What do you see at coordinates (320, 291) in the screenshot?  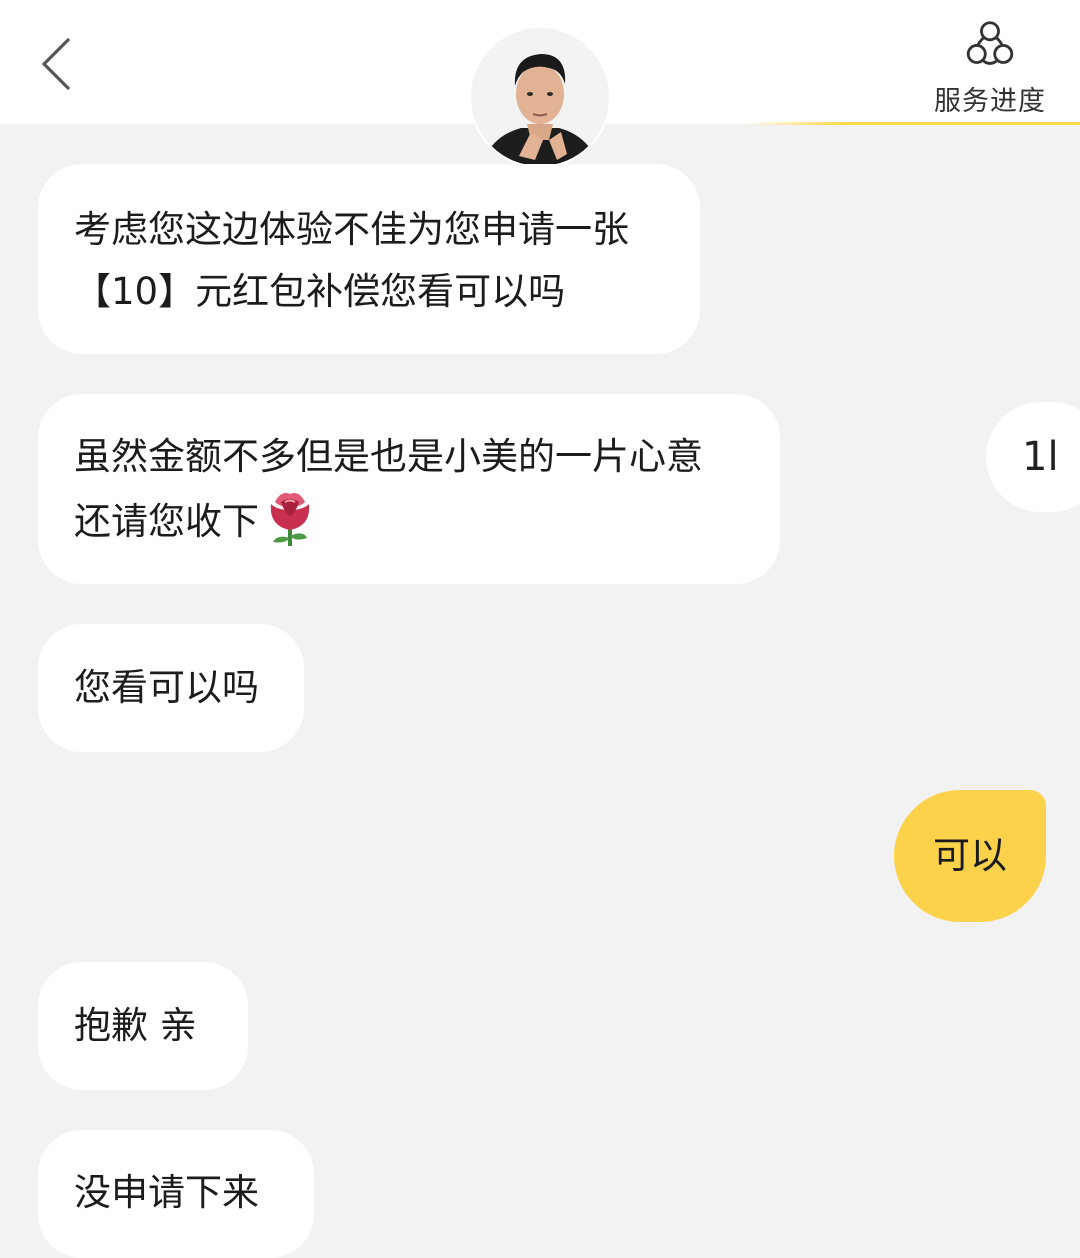 I see `message-text: 【10】元红包补偿您看可以吗` at bounding box center [320, 291].